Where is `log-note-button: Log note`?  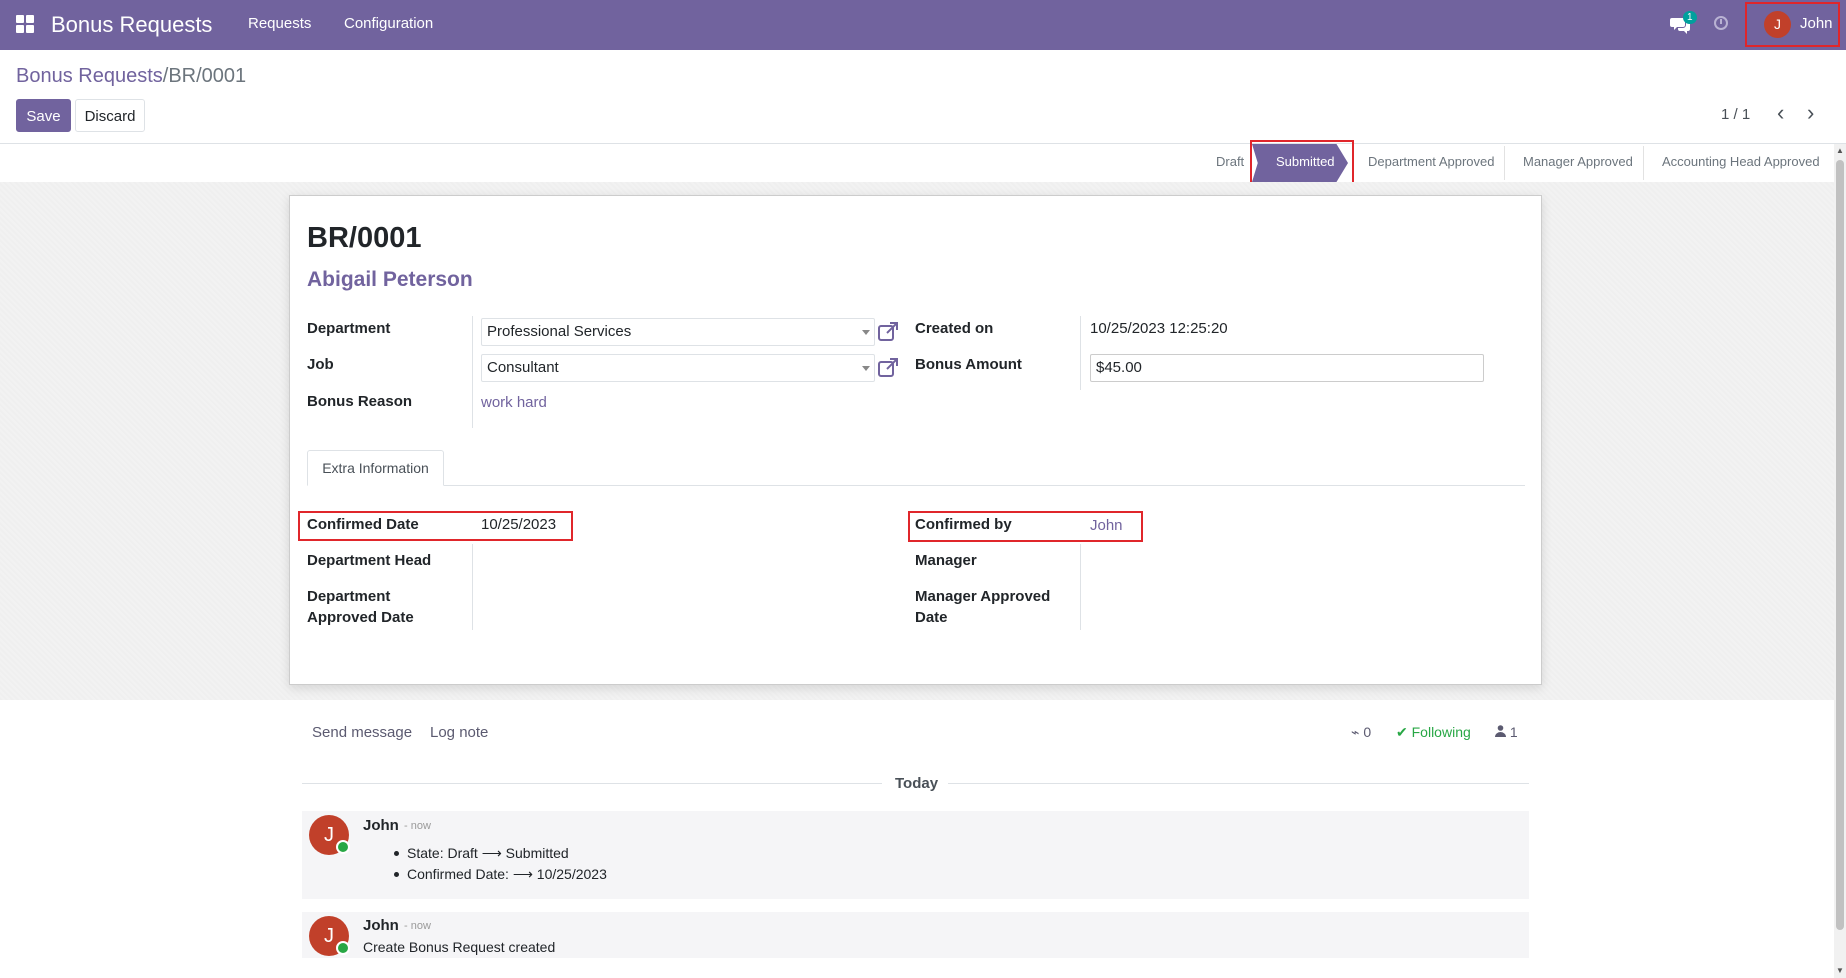 log-note-button: Log note is located at coordinates (459, 732).